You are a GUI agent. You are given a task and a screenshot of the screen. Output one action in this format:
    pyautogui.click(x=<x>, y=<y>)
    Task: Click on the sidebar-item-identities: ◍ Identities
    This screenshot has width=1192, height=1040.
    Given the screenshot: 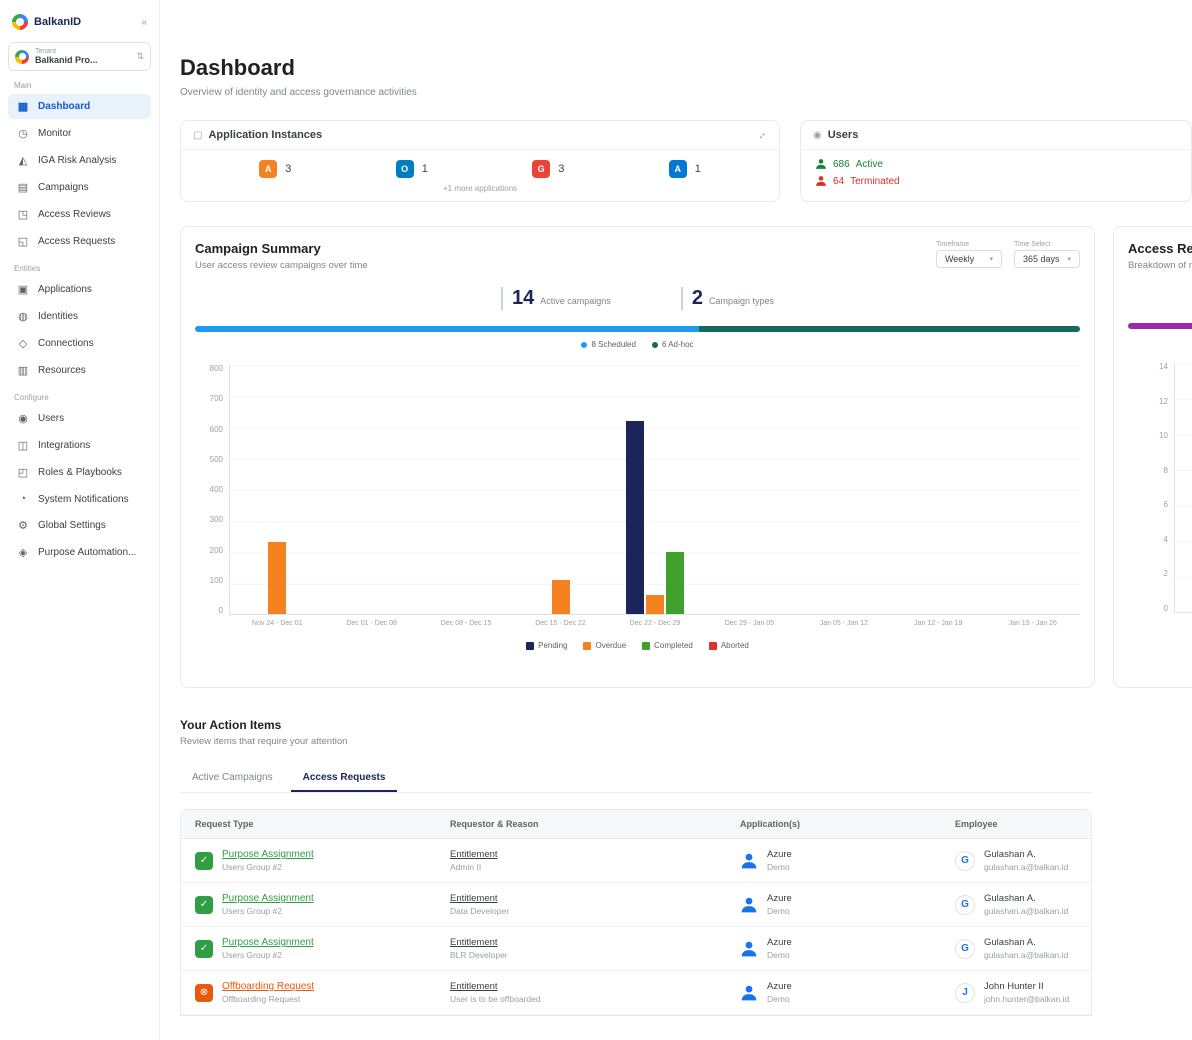 What is the action you would take?
    pyautogui.click(x=79, y=316)
    